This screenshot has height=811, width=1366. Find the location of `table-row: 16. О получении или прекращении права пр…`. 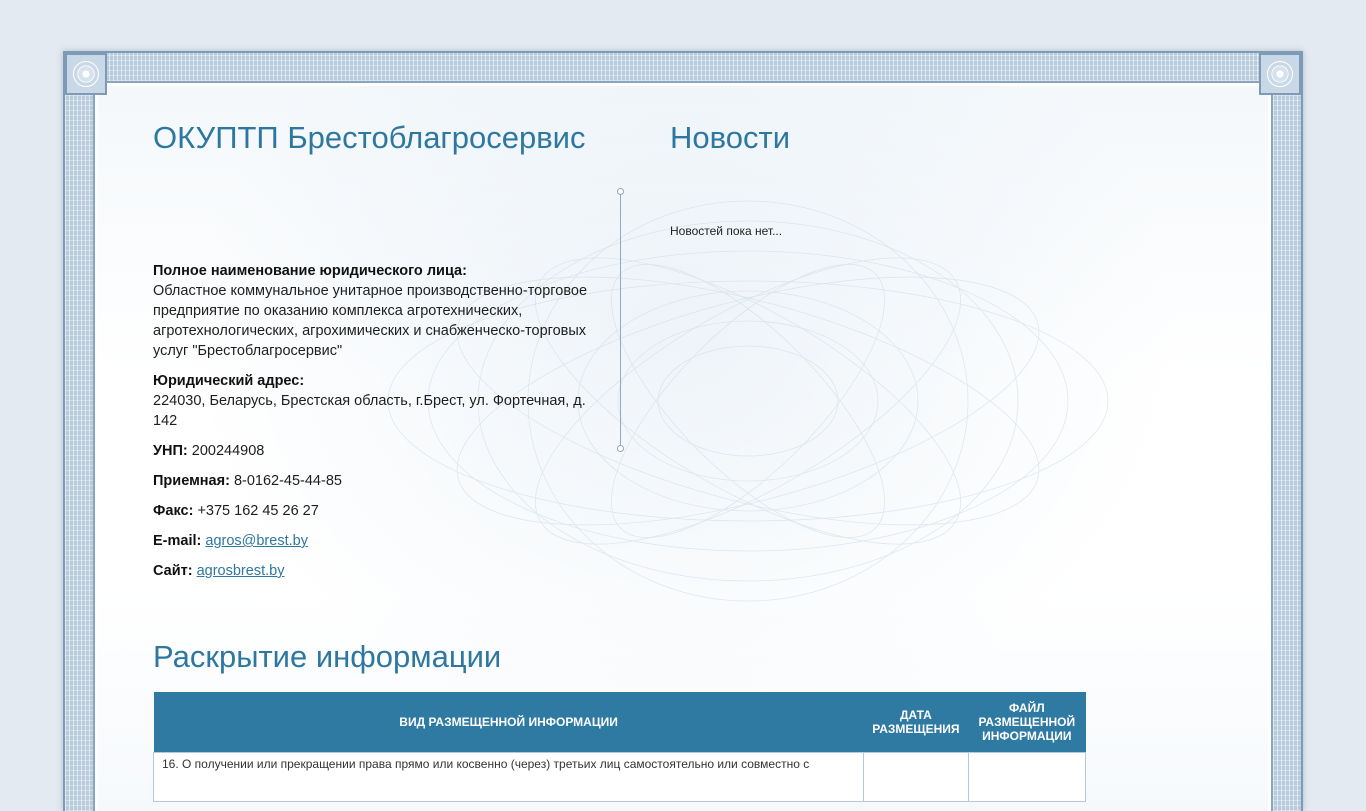

table-row: 16. О получении или прекращении права пр… is located at coordinates (619, 777).